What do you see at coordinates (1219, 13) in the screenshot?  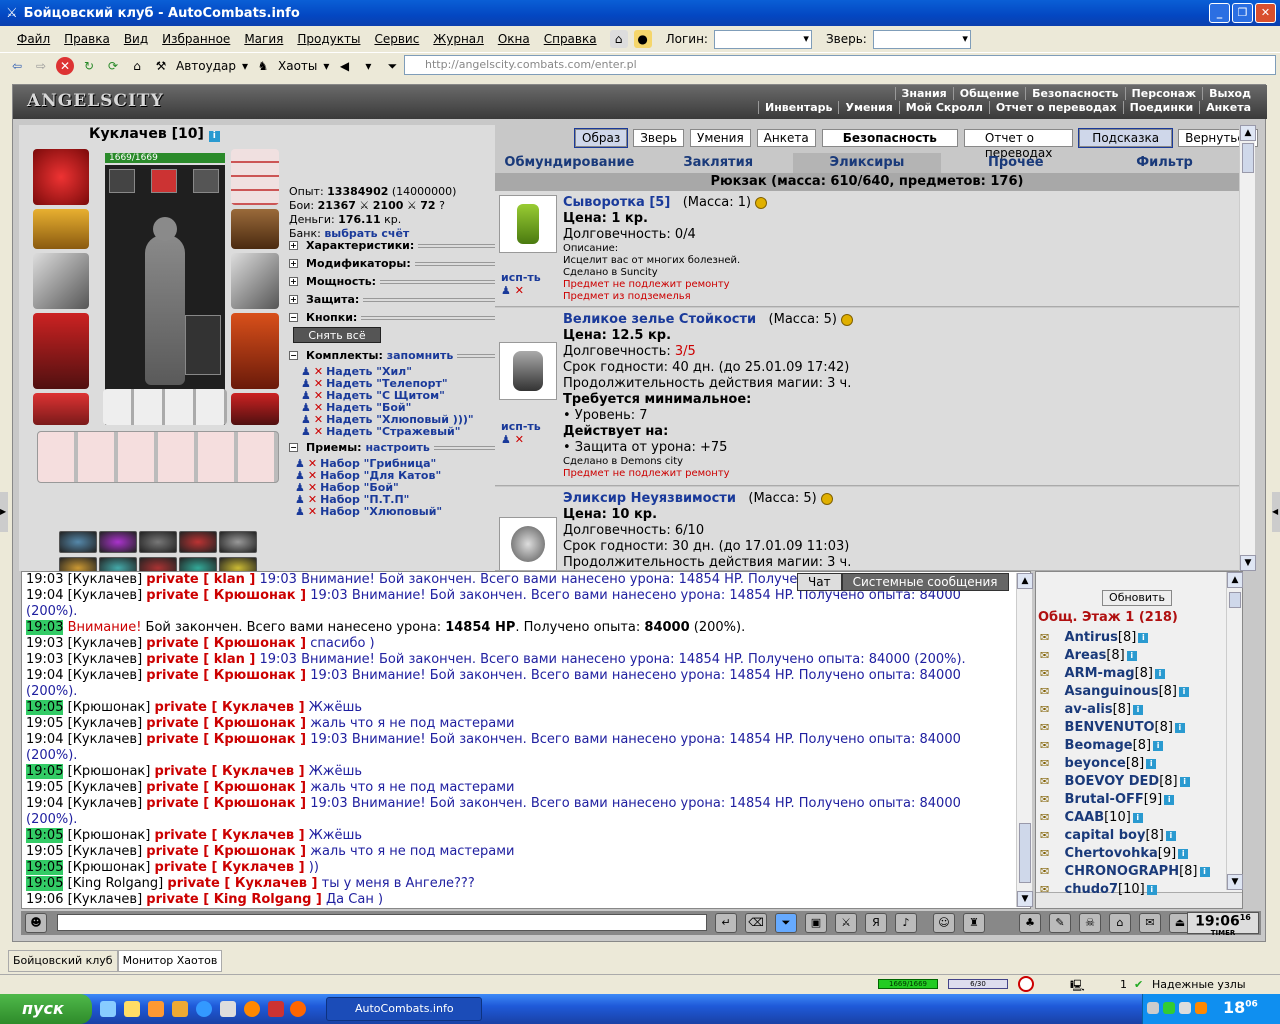 I see `minimize-button: _` at bounding box center [1219, 13].